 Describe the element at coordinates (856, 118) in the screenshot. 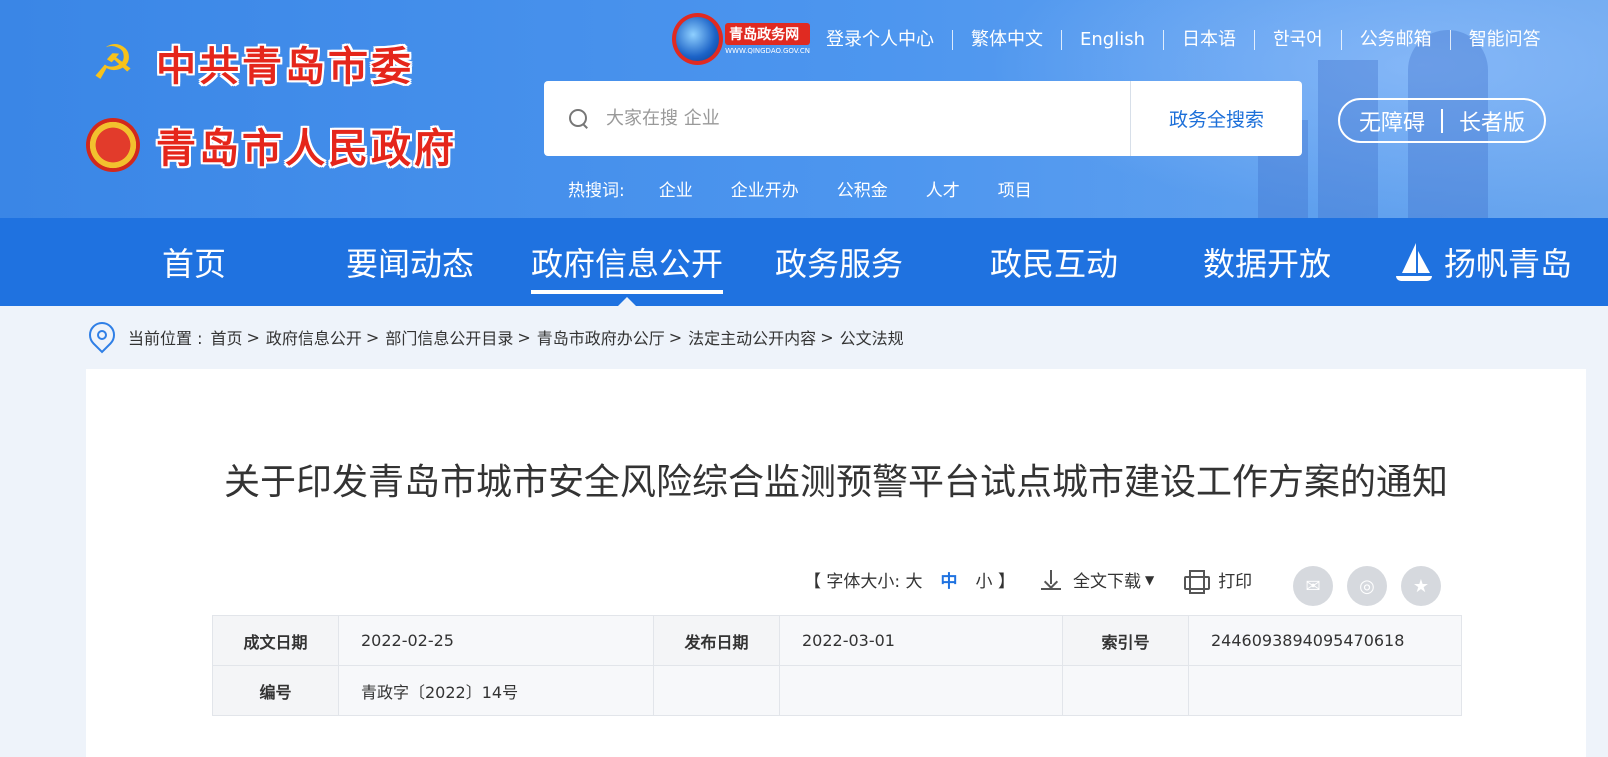

I see `search-input` at that location.